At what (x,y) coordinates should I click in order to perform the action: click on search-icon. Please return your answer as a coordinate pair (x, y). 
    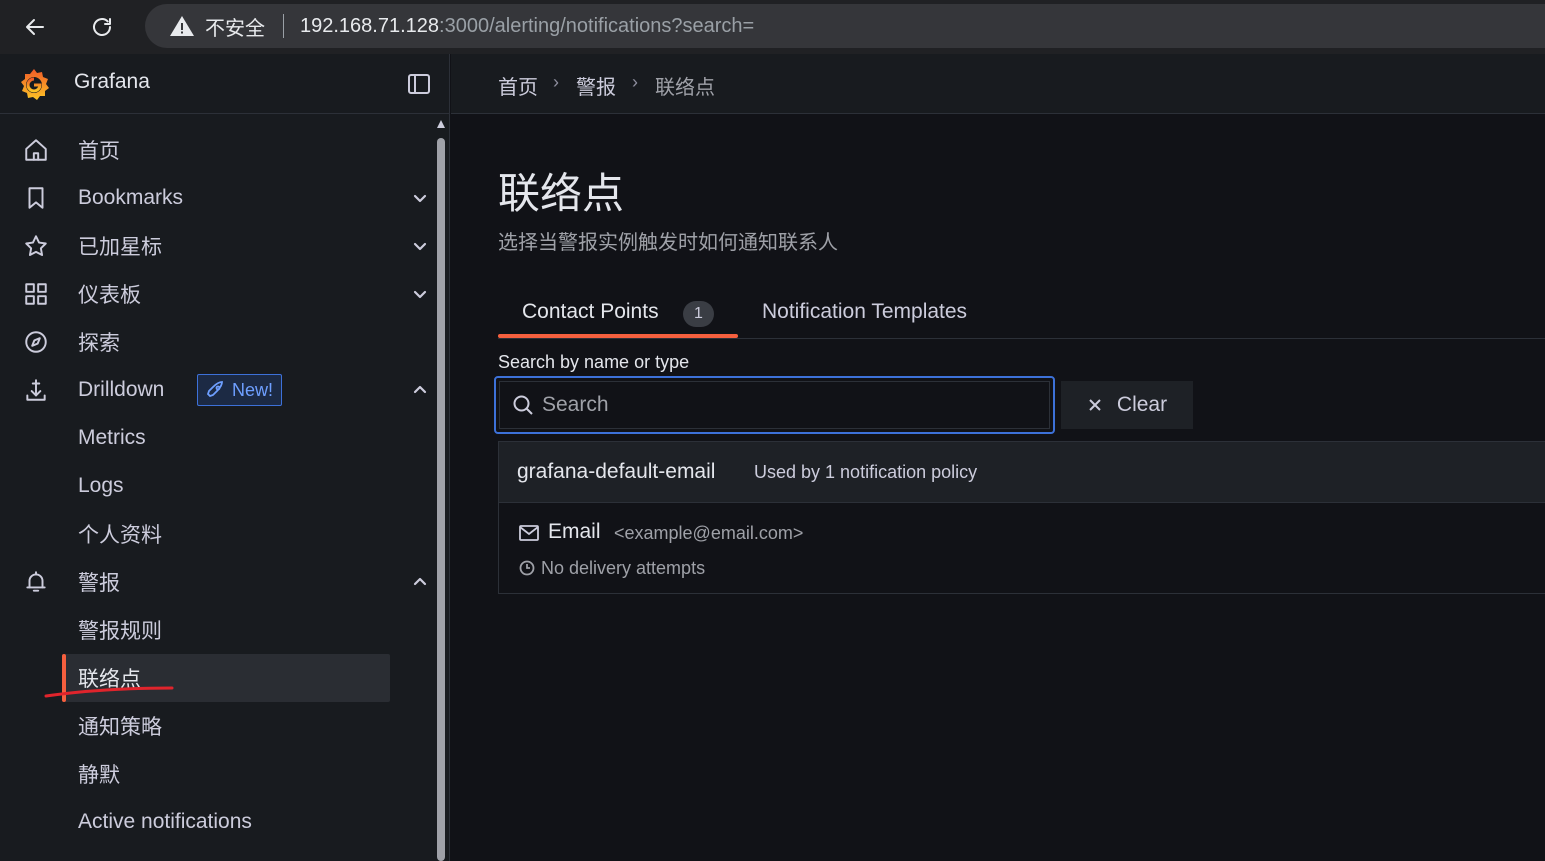
    Looking at the image, I should click on (523, 405).